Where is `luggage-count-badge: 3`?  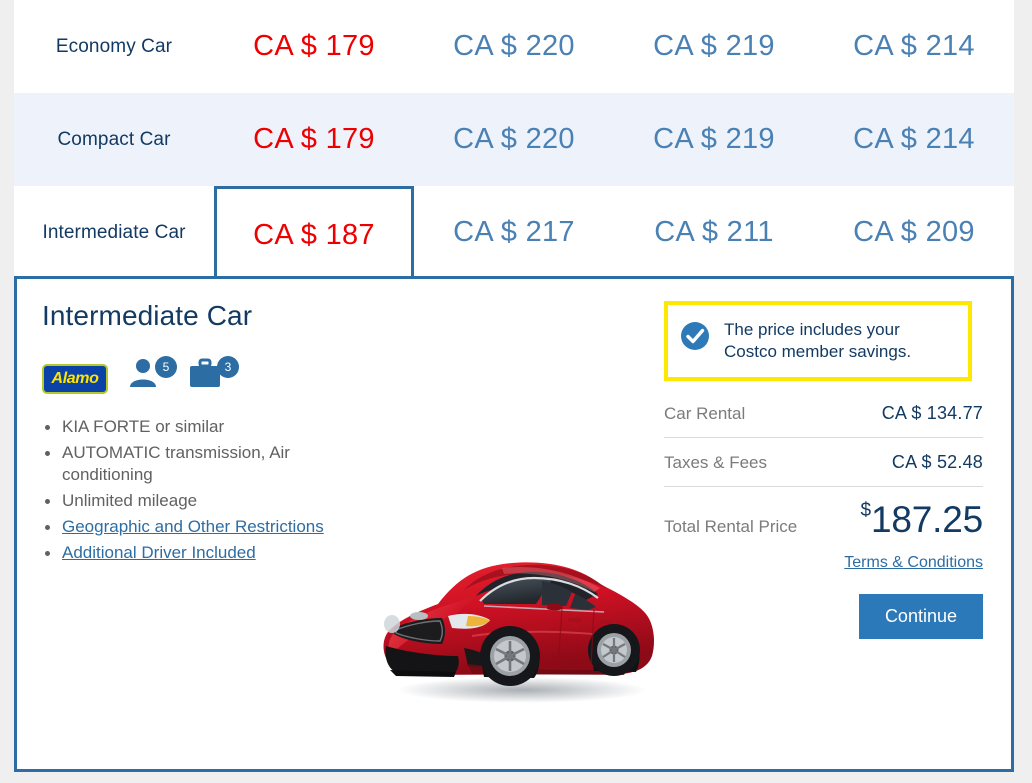
luggage-count-badge: 3 is located at coordinates (228, 366).